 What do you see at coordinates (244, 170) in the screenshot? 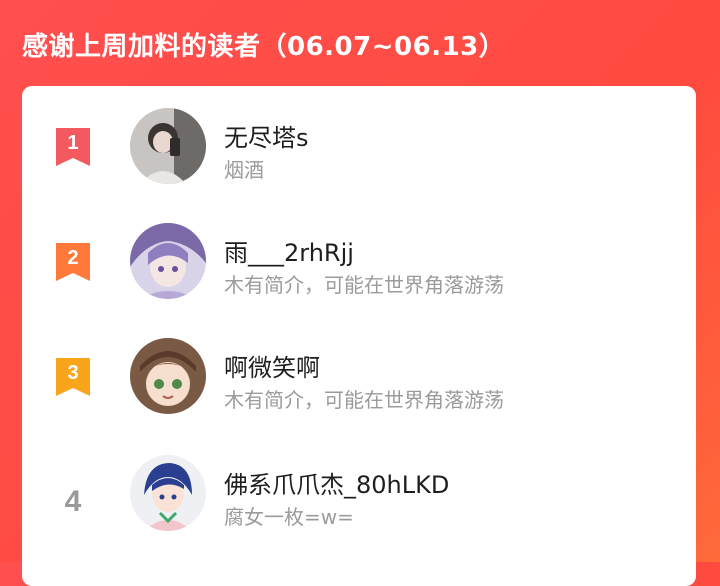
I see `reader-bio: 烟酒` at bounding box center [244, 170].